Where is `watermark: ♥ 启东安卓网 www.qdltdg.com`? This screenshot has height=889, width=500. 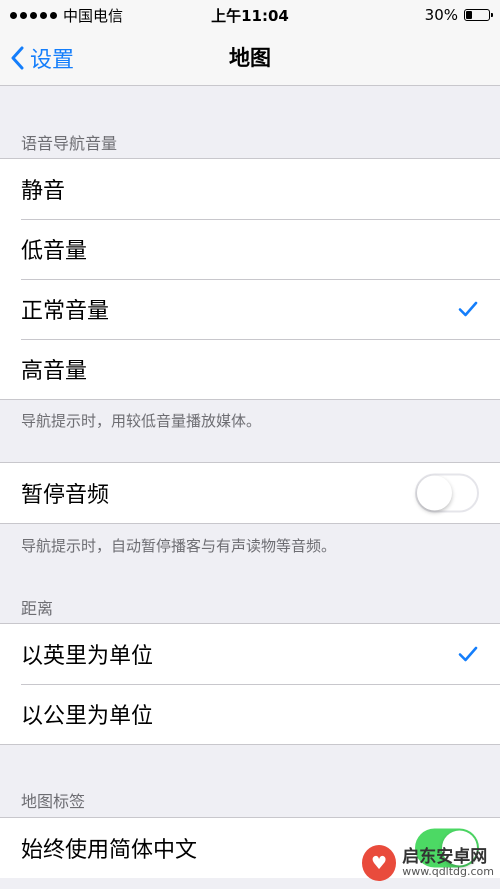
watermark: ♥ 启东安卓网 www.qdltdg.com is located at coordinates (428, 863).